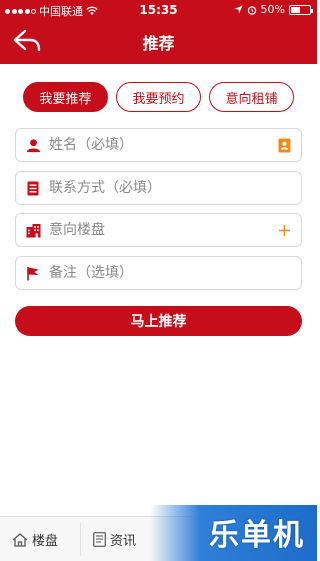 The height and width of the screenshot is (561, 320). I want to click on person-icon, so click(33, 145).